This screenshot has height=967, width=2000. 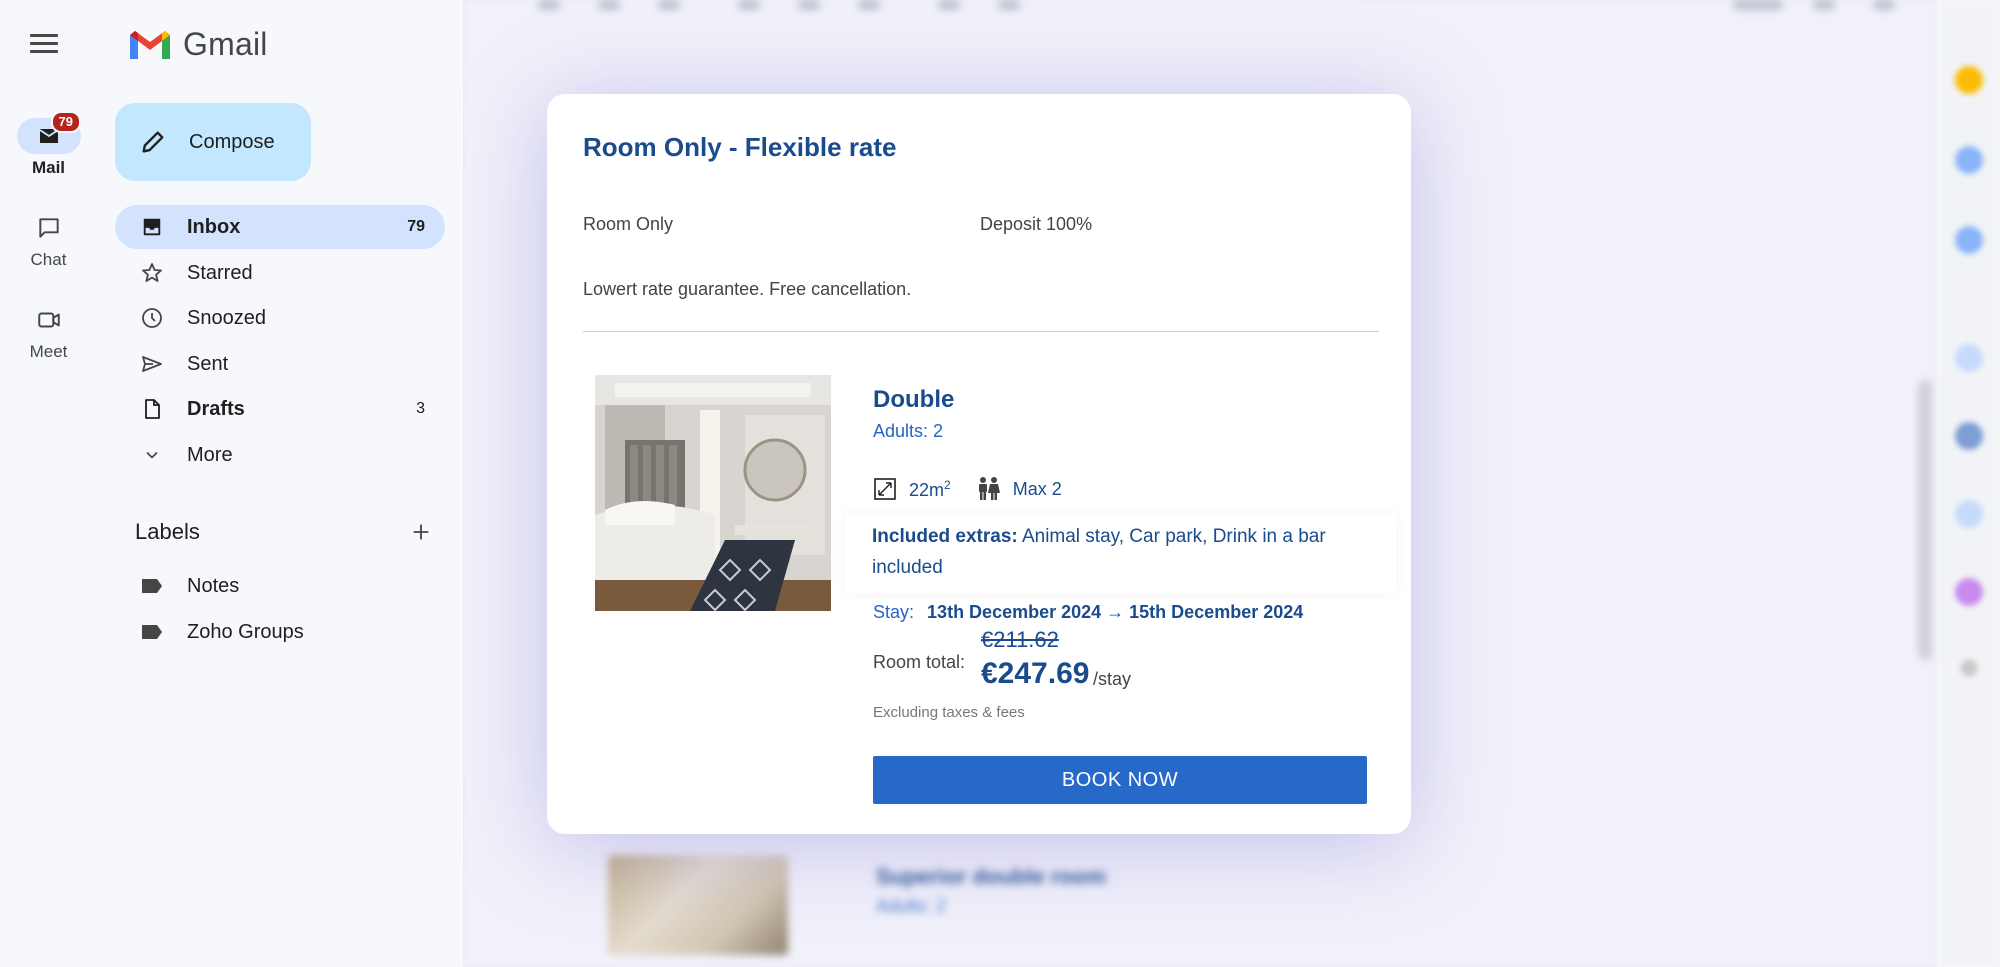 What do you see at coordinates (967, 489) in the screenshot?
I see `room-facts: 22m2 Max 2` at bounding box center [967, 489].